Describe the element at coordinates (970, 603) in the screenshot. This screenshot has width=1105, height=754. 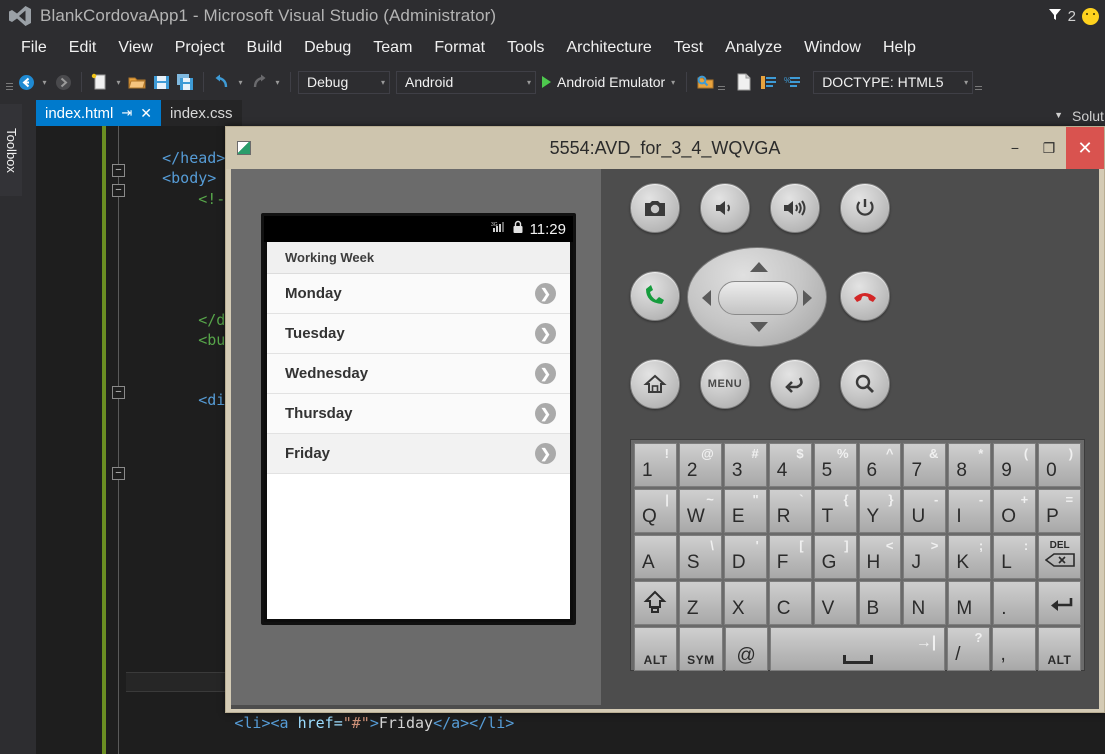
I see `key-m: M` at that location.